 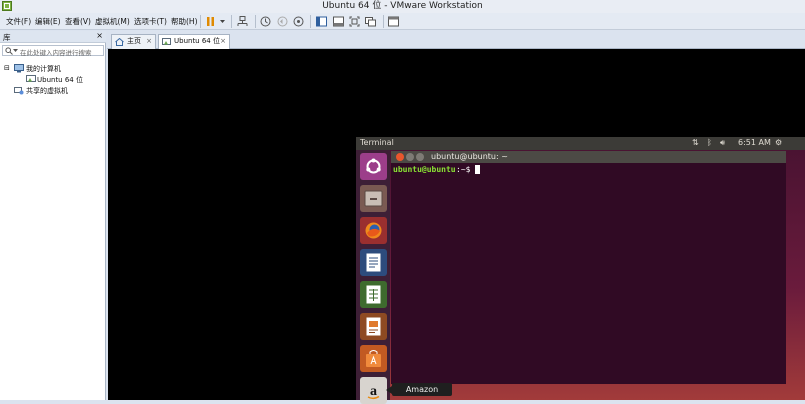 I want to click on menu-help: 帮助(H), so click(x=184, y=21).